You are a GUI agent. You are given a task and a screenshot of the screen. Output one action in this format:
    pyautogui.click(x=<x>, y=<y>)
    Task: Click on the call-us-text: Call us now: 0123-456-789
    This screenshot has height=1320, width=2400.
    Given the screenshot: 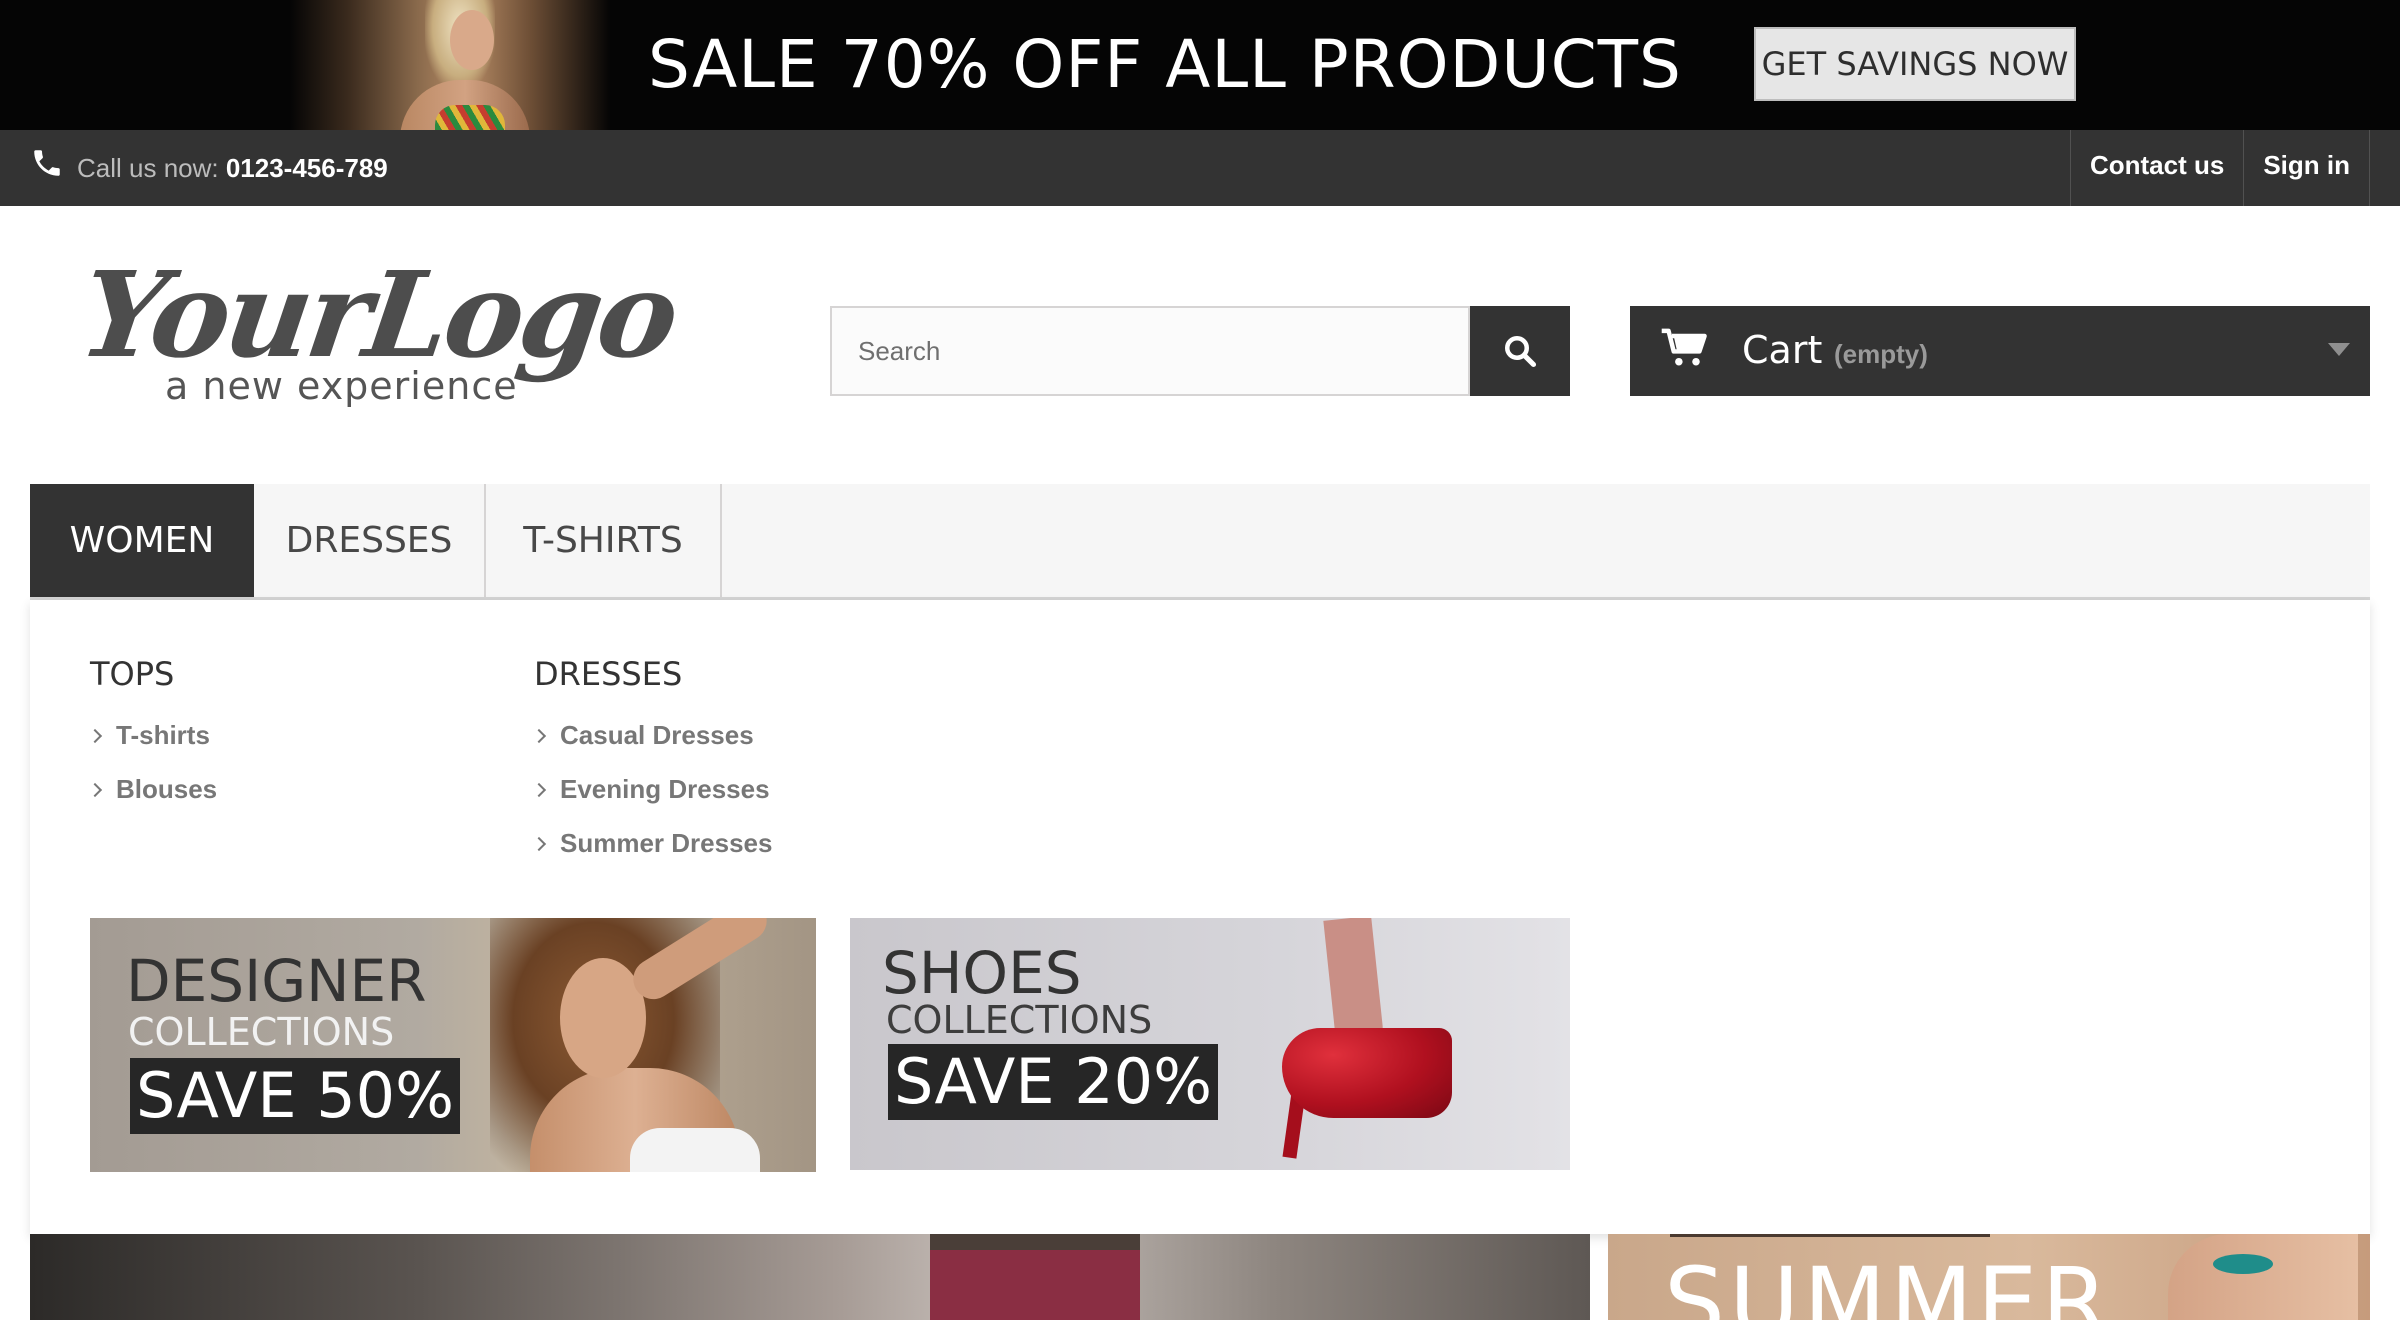 What is the action you would take?
    pyautogui.click(x=232, y=168)
    